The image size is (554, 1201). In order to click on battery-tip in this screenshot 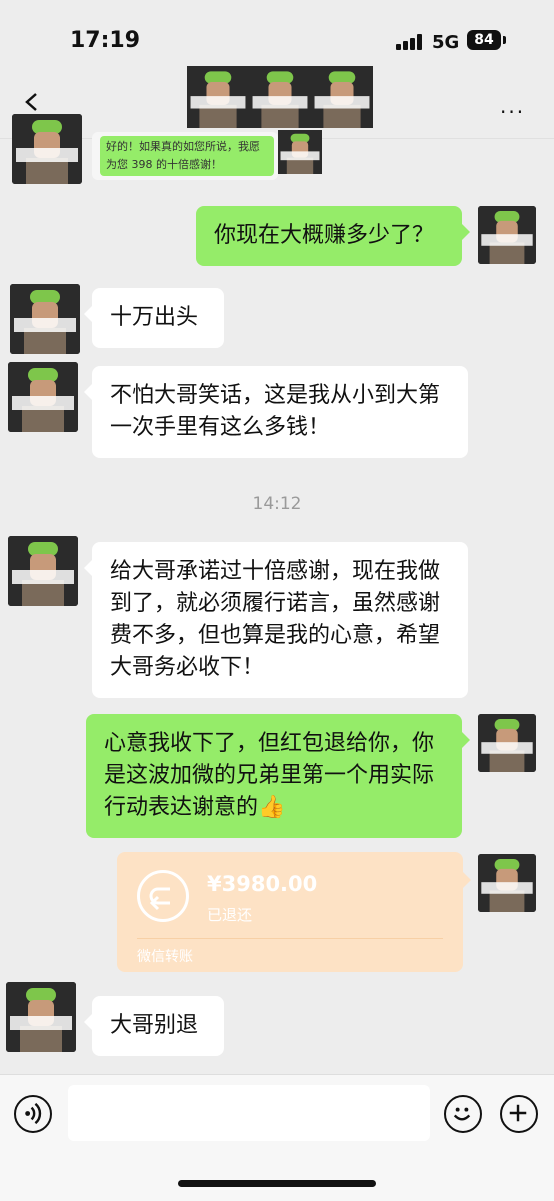, I will do `click(504, 40)`.